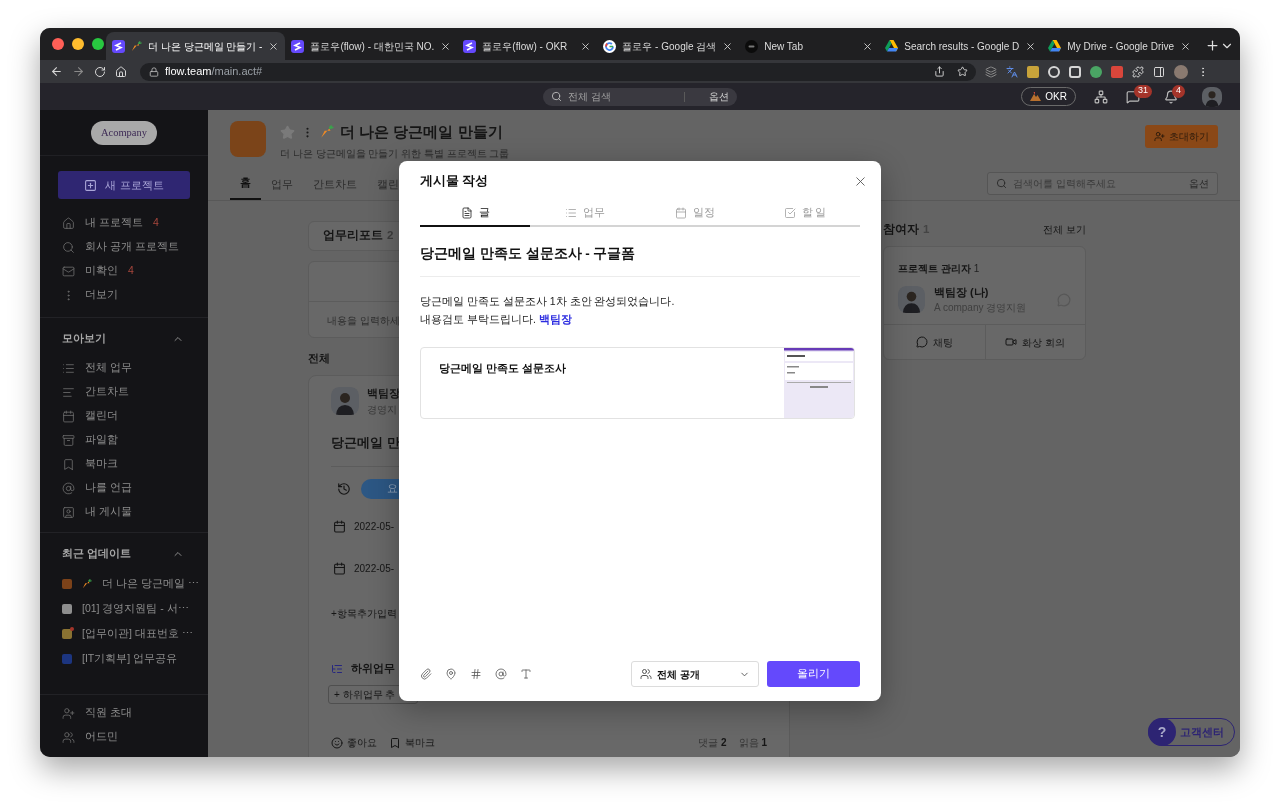  I want to click on browser-tab: My Drive - Google Drive, so click(1120, 46).